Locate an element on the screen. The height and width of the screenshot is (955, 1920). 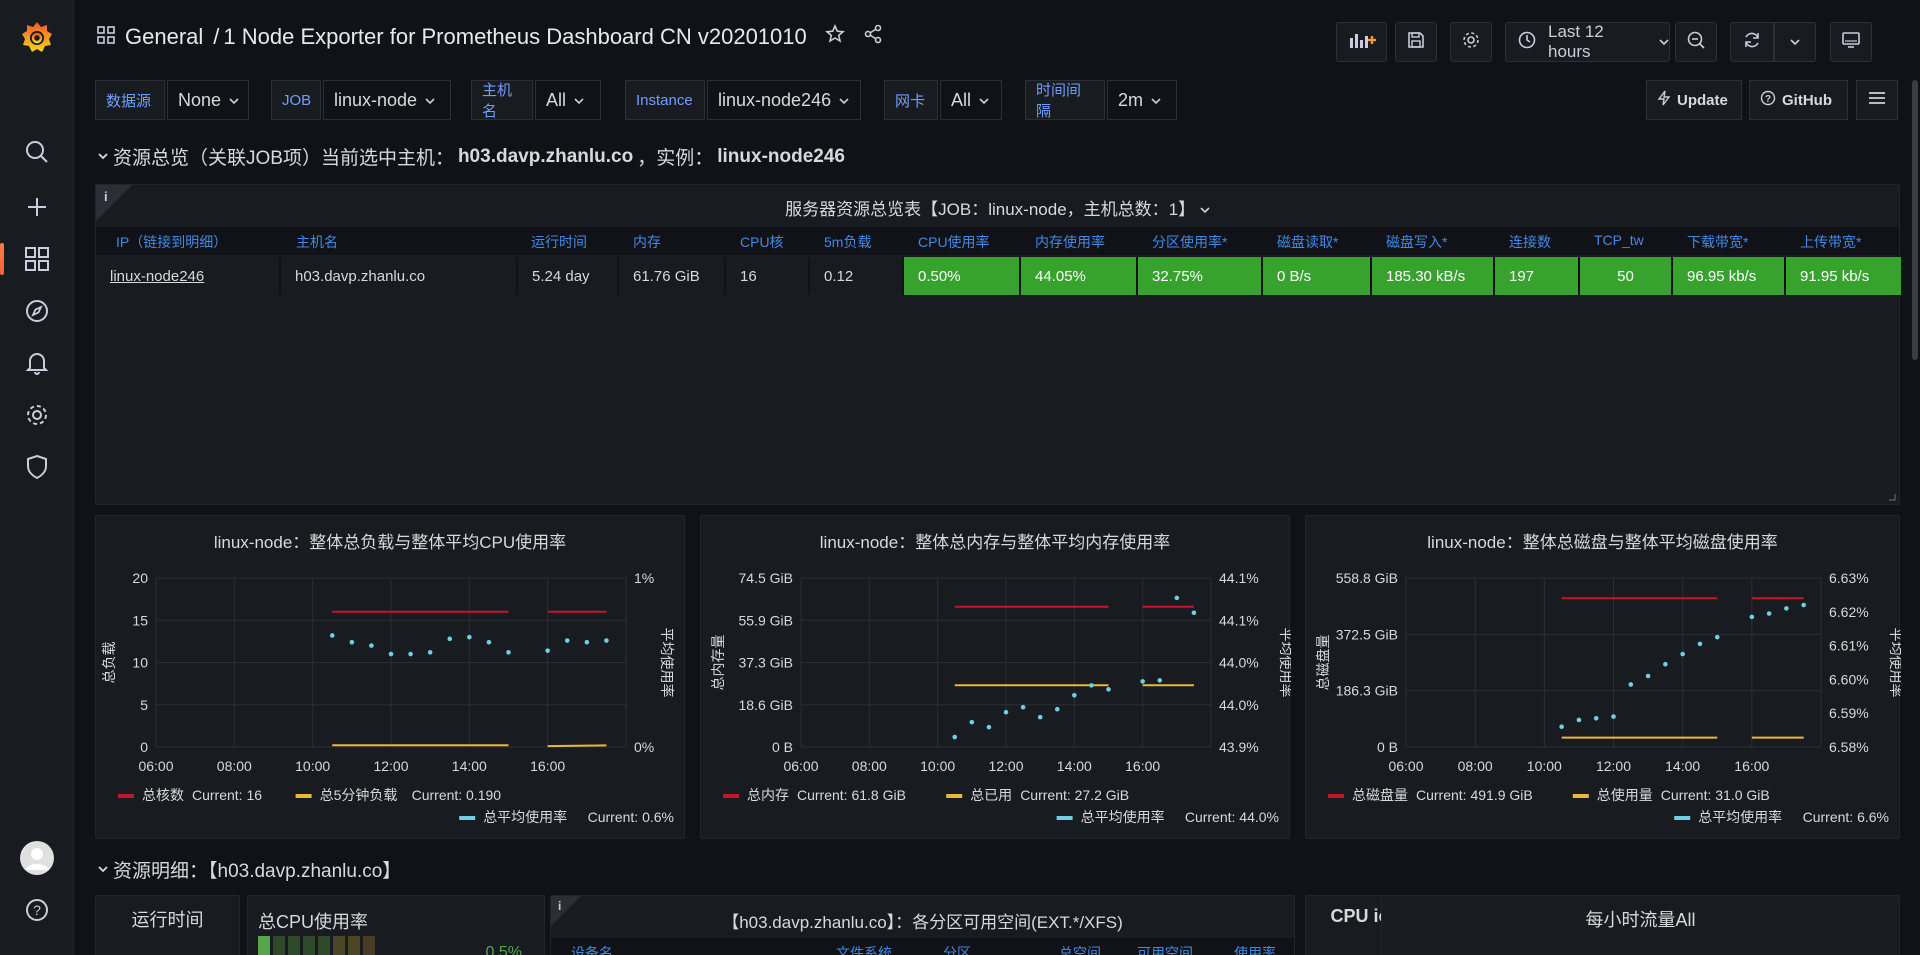
dashboard-settings-button is located at coordinates (1471, 42).